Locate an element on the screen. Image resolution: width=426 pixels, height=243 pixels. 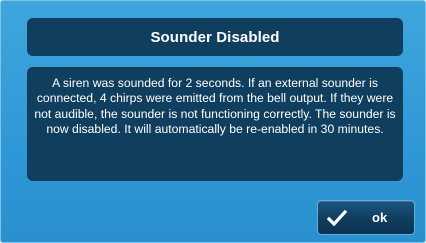
ok-button: ok is located at coordinates (366, 217).